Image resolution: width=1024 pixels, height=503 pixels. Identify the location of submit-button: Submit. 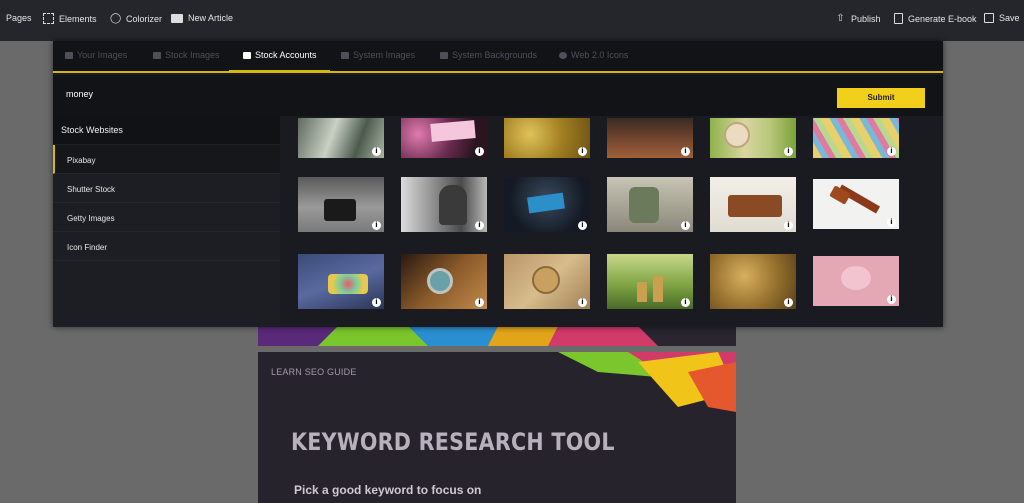
(881, 98).